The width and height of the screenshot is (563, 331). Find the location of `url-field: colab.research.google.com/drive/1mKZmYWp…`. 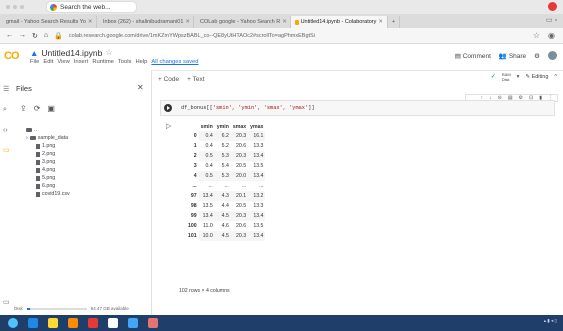

url-field: colab.research.google.com/drive/1mKZmYWp… is located at coordinates (284, 36).